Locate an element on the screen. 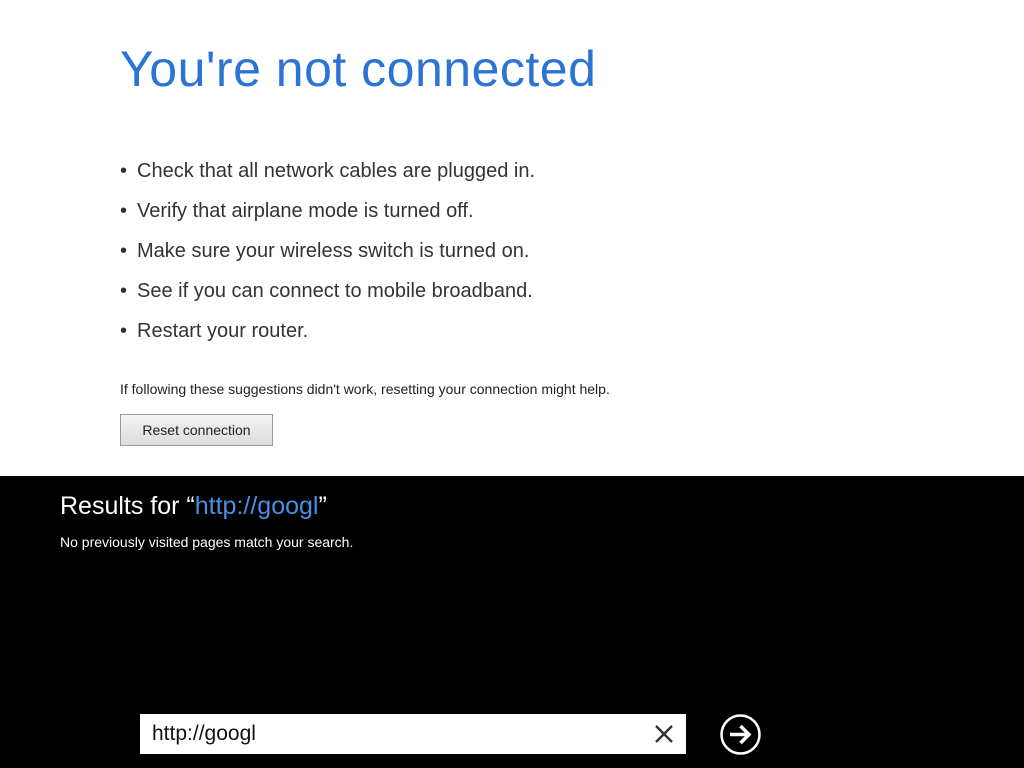 The width and height of the screenshot is (1024, 768). suggestion-text: Verify that airplane mode is turned off. is located at coordinates (305, 211).